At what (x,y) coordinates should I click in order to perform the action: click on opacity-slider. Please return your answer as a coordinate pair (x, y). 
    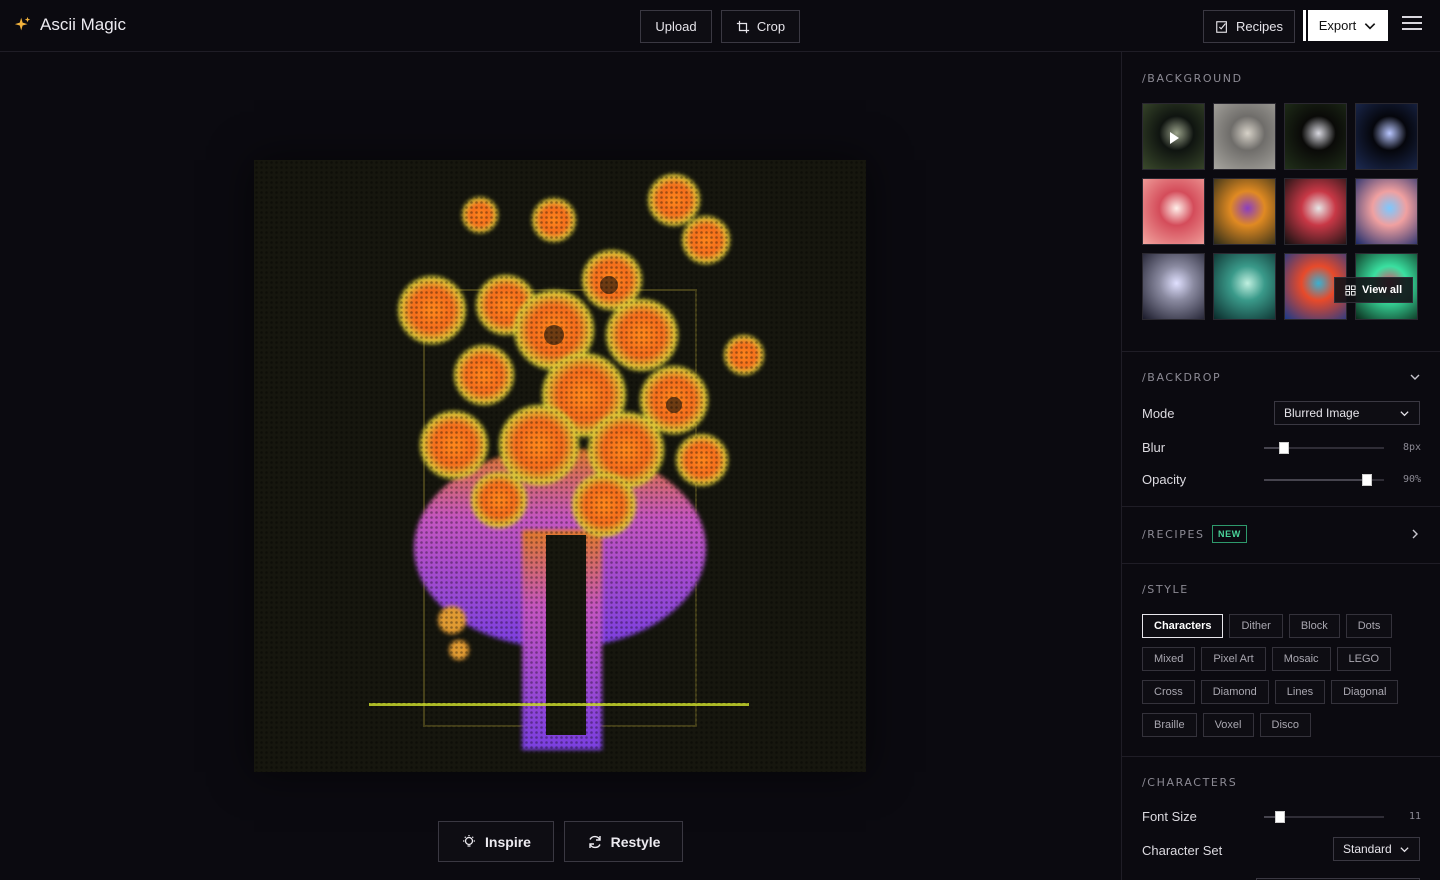
    Looking at the image, I should click on (1324, 480).